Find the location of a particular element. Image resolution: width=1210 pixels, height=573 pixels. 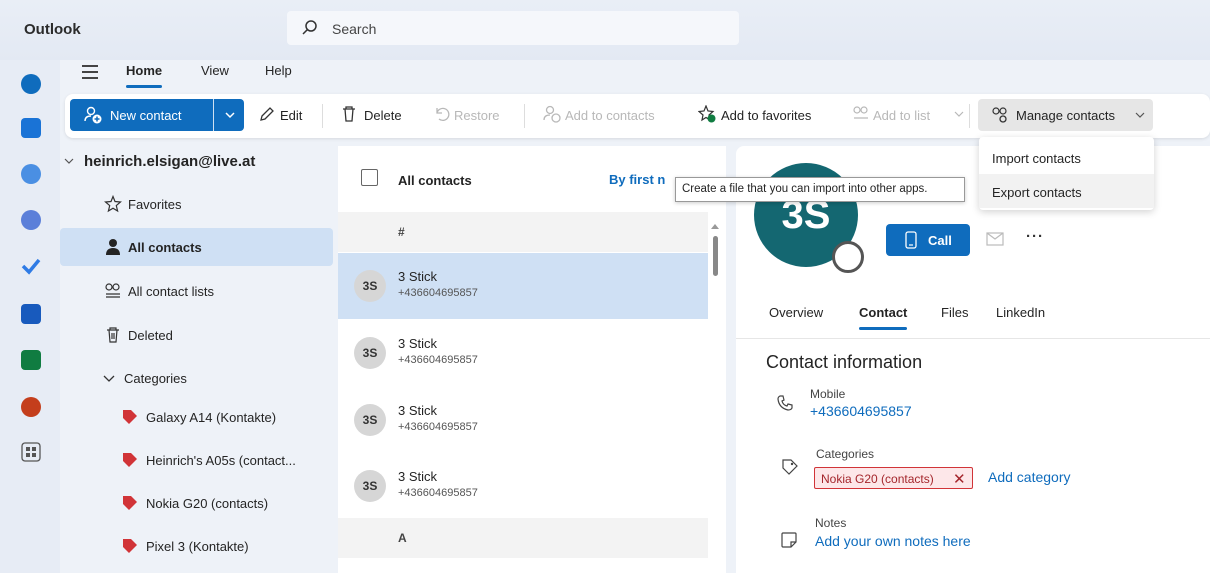

folder-all-contacts: All contacts is located at coordinates (196, 247).